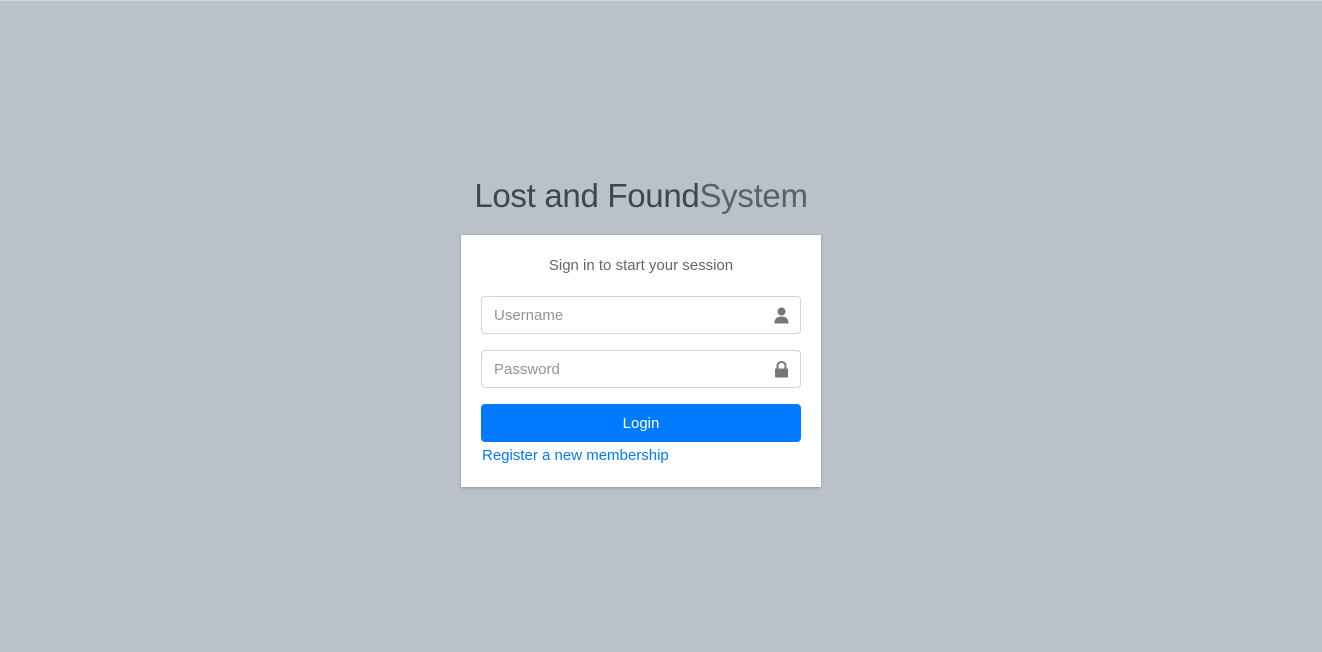 The width and height of the screenshot is (1322, 652). What do you see at coordinates (781, 315) in the screenshot?
I see `user-icon` at bounding box center [781, 315].